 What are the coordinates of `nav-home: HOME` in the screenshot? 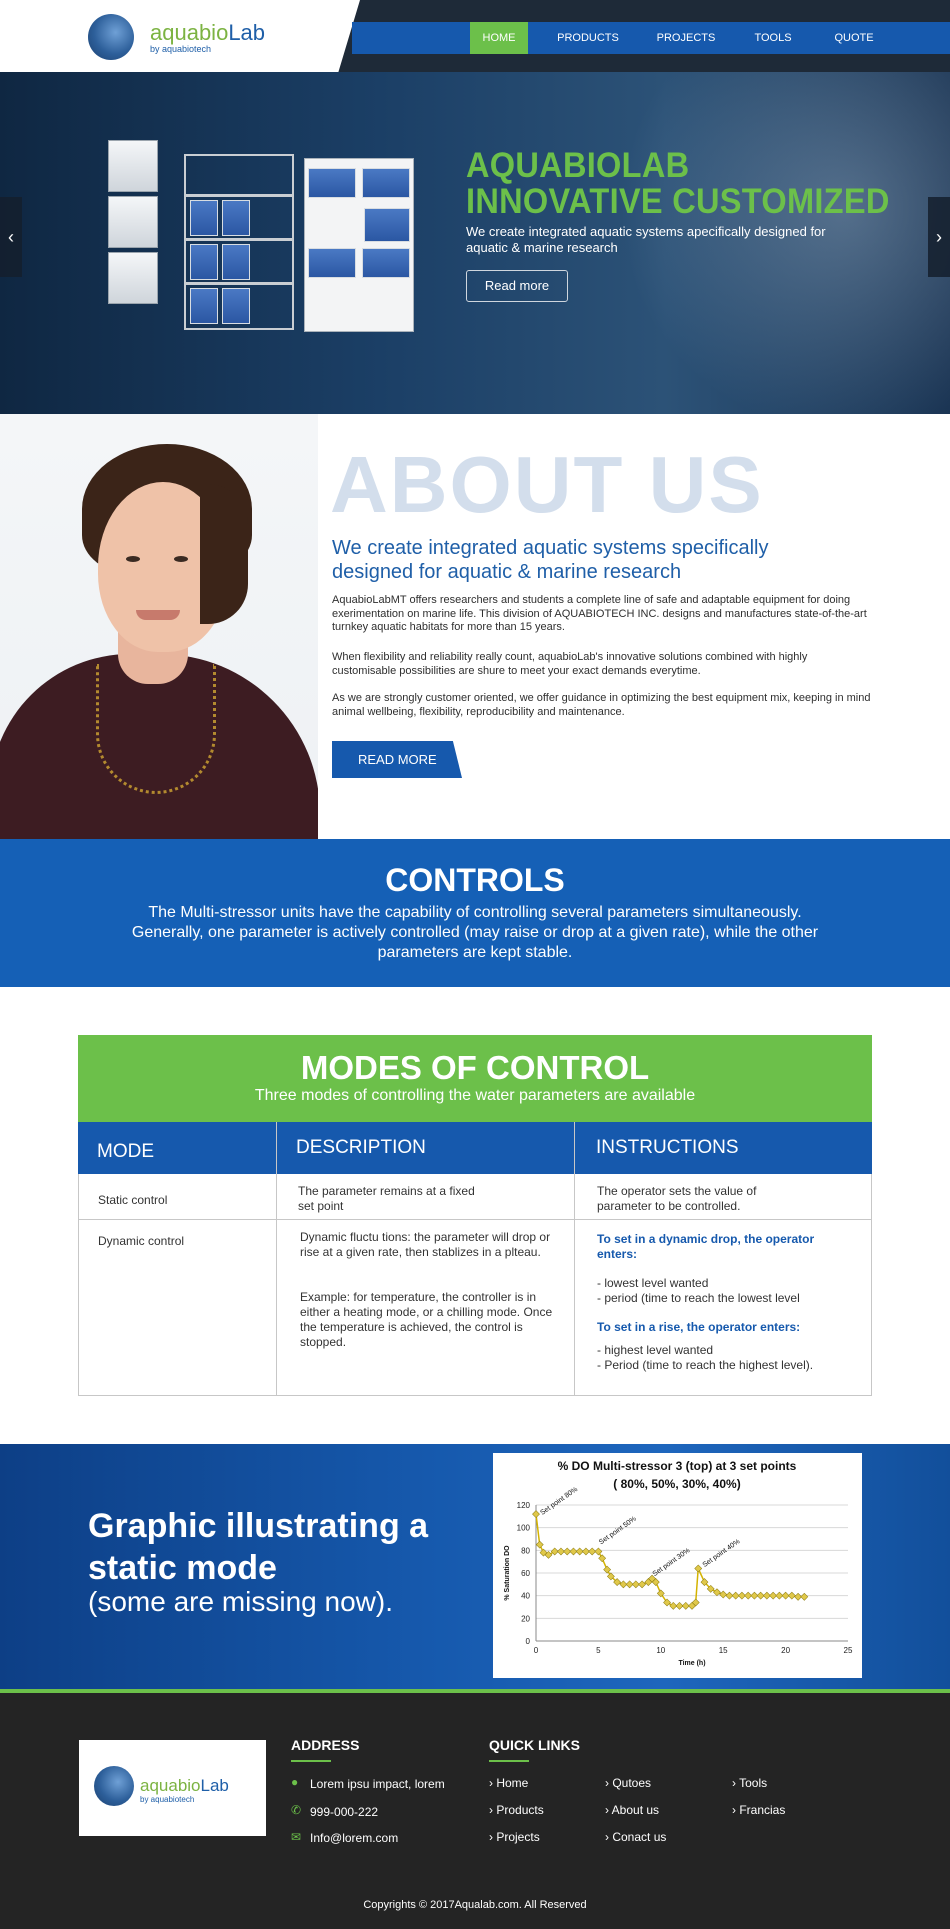 It's located at (499, 38).